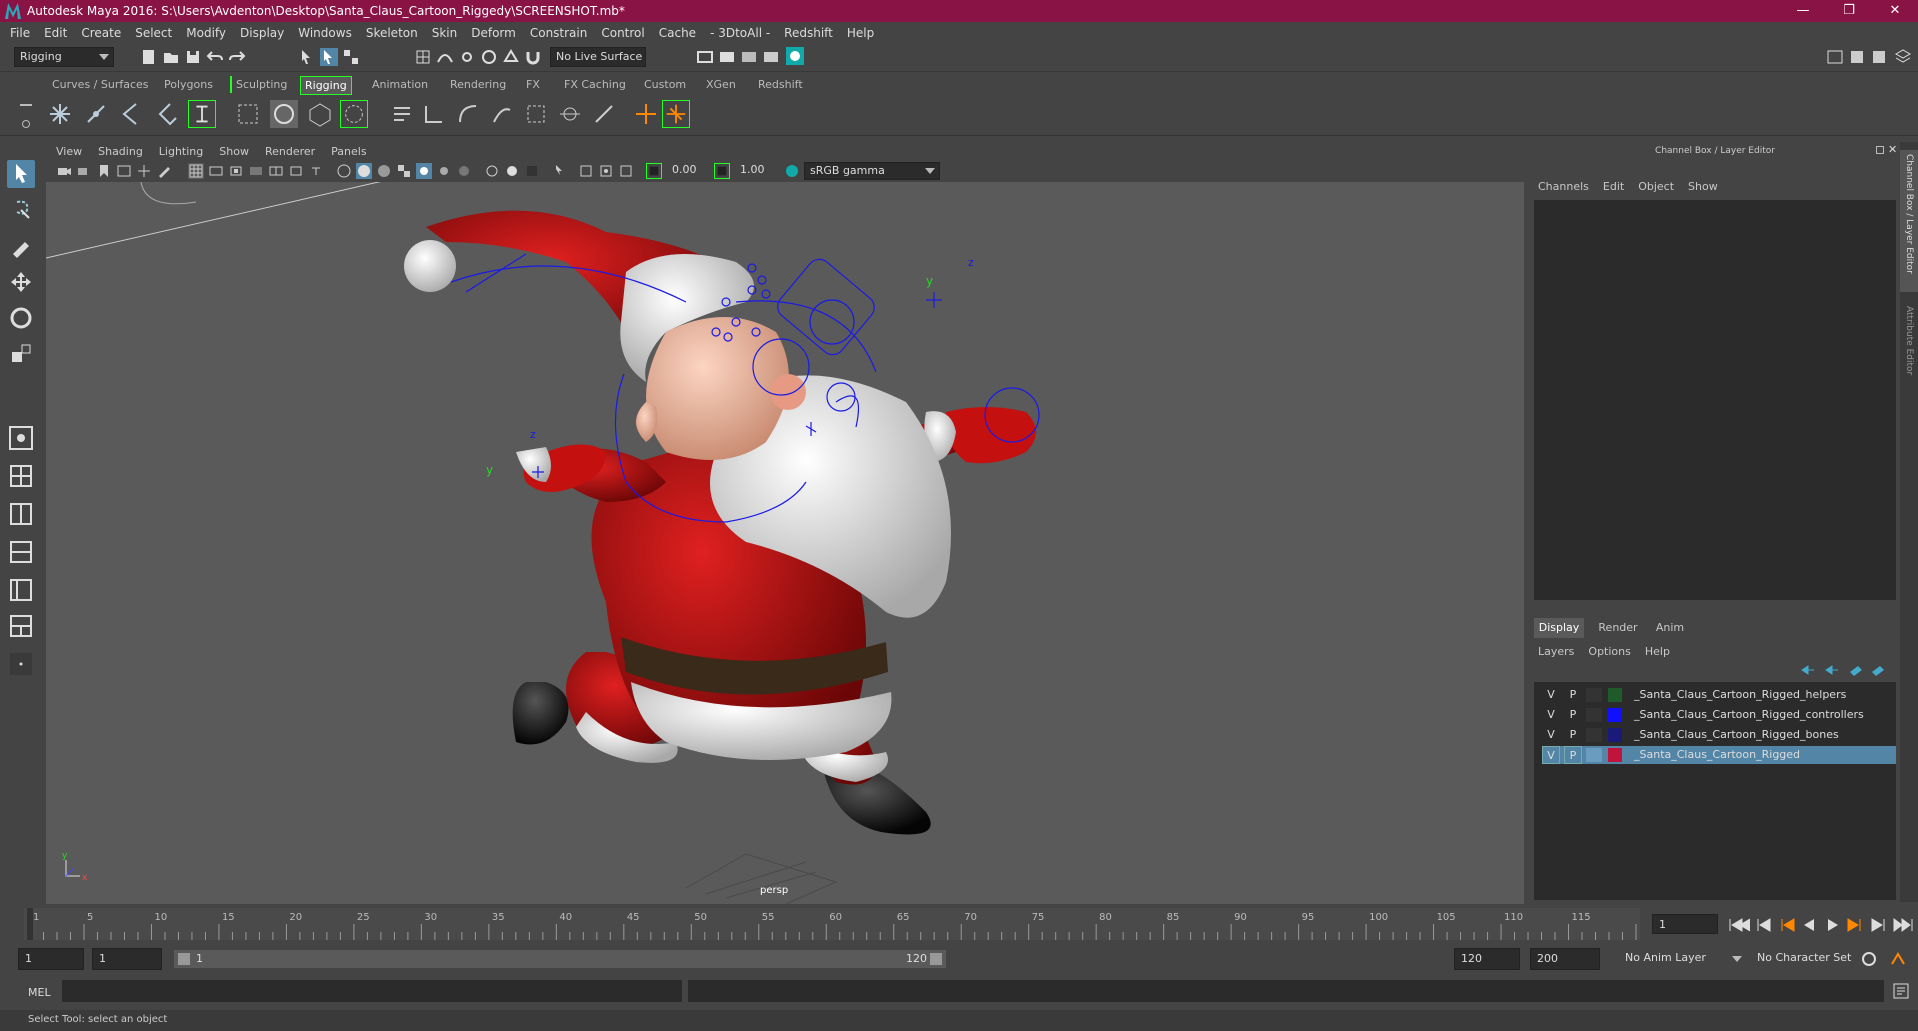 The image size is (1918, 1031). What do you see at coordinates (771, 57) in the screenshot?
I see `render-view-icon` at bounding box center [771, 57].